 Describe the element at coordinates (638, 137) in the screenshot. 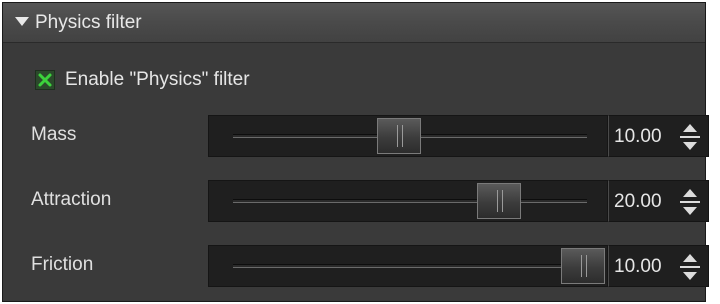

I see `mass-value: 10.00` at that location.